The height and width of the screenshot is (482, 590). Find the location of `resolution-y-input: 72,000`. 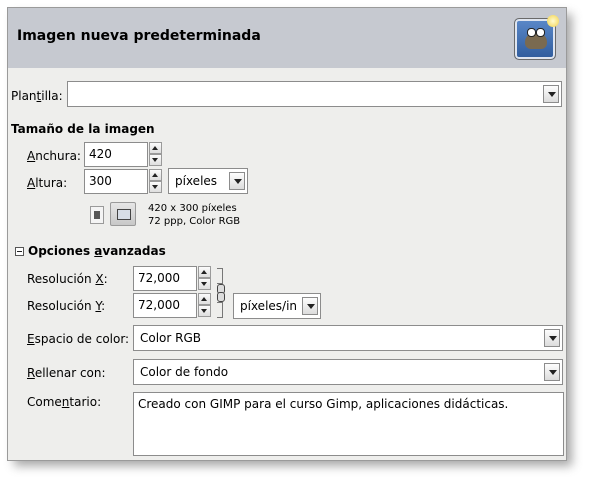

resolution-y-input: 72,000 is located at coordinates (165, 305).